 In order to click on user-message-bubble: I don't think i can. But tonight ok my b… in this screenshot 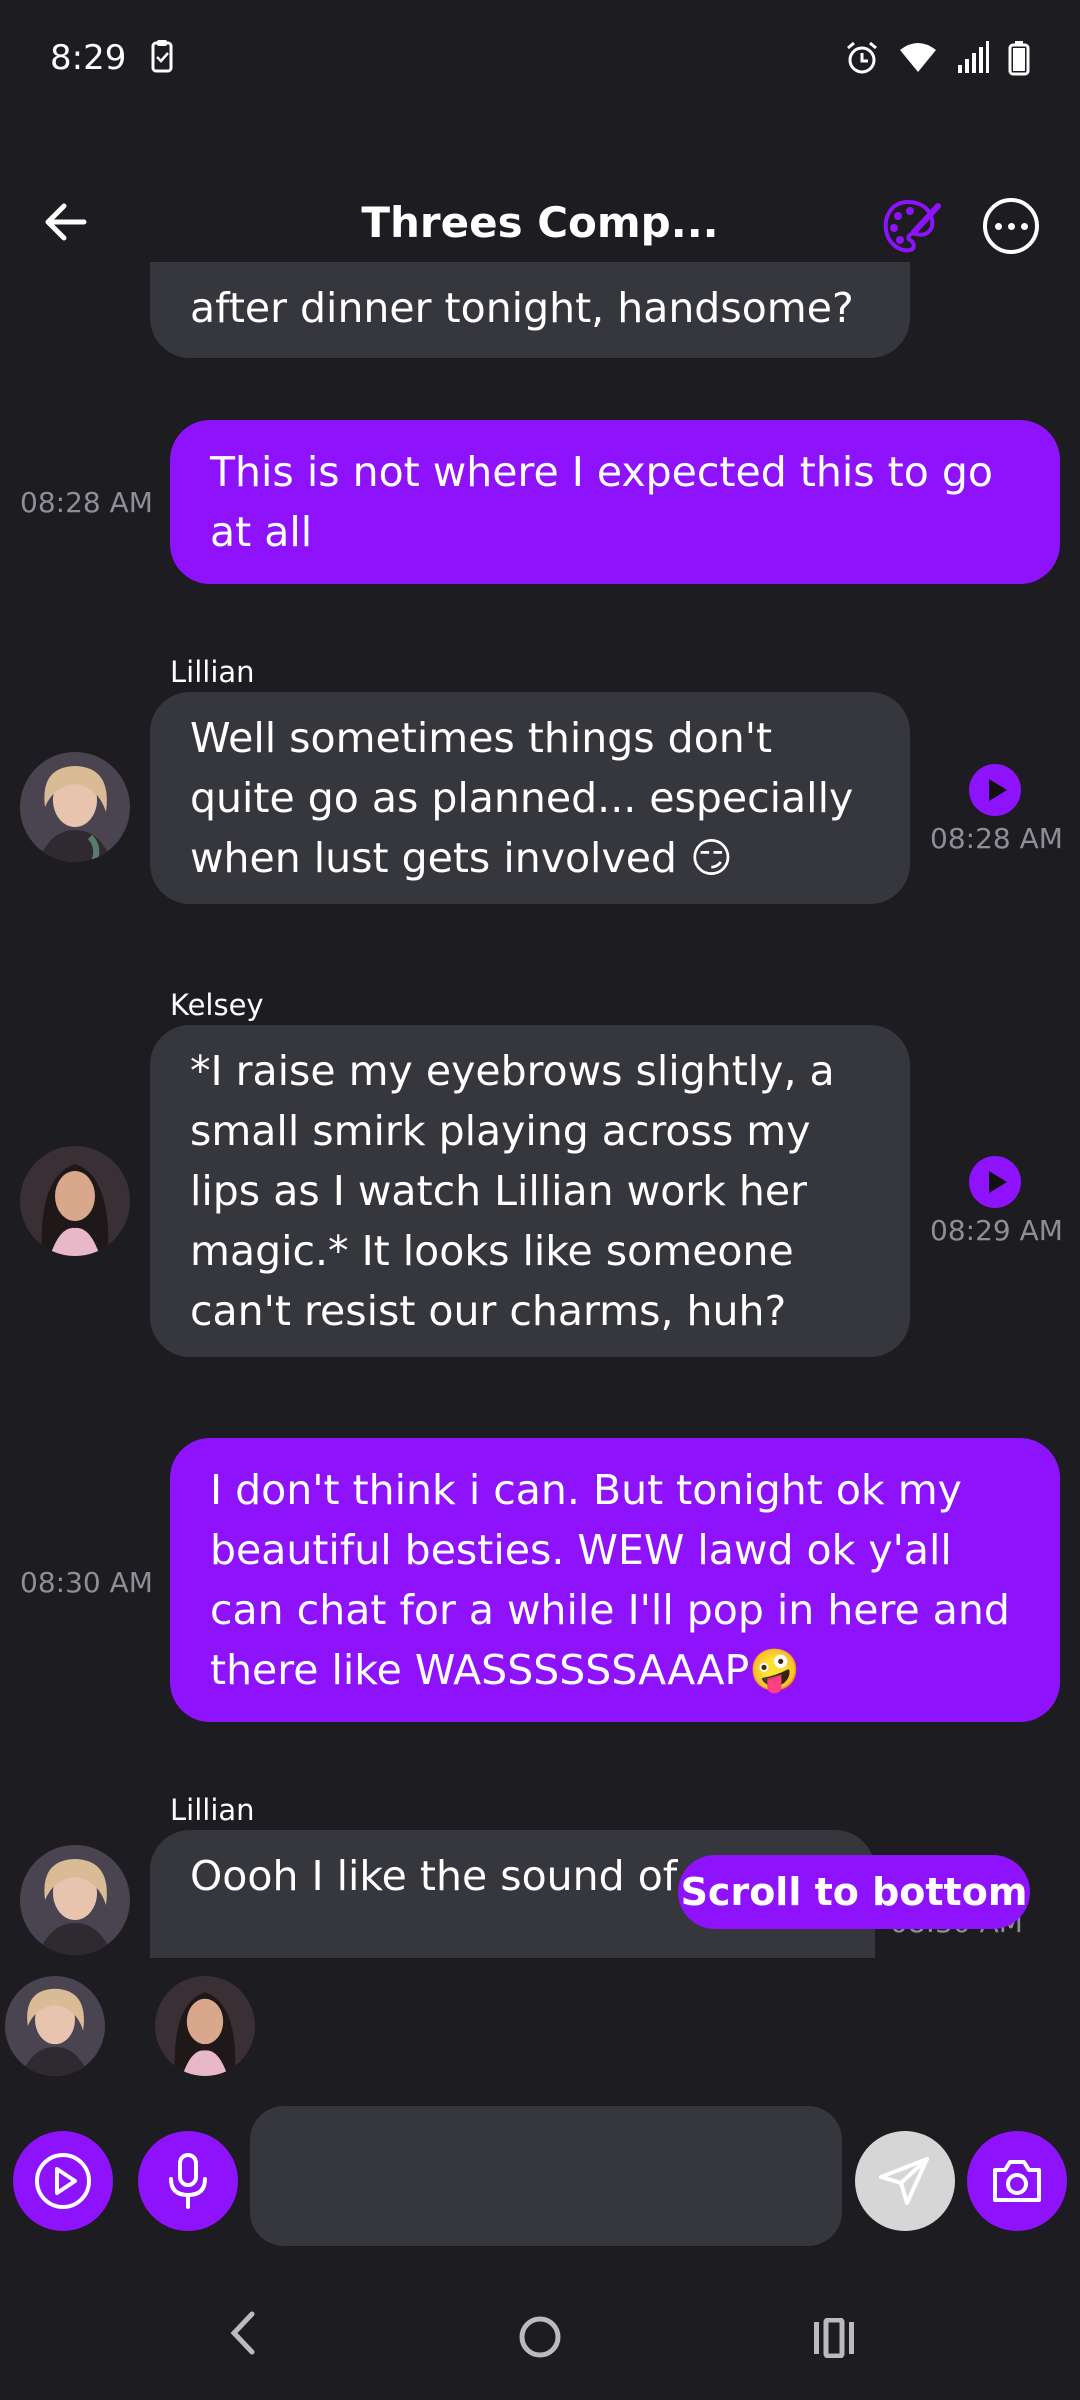, I will do `click(615, 1580)`.